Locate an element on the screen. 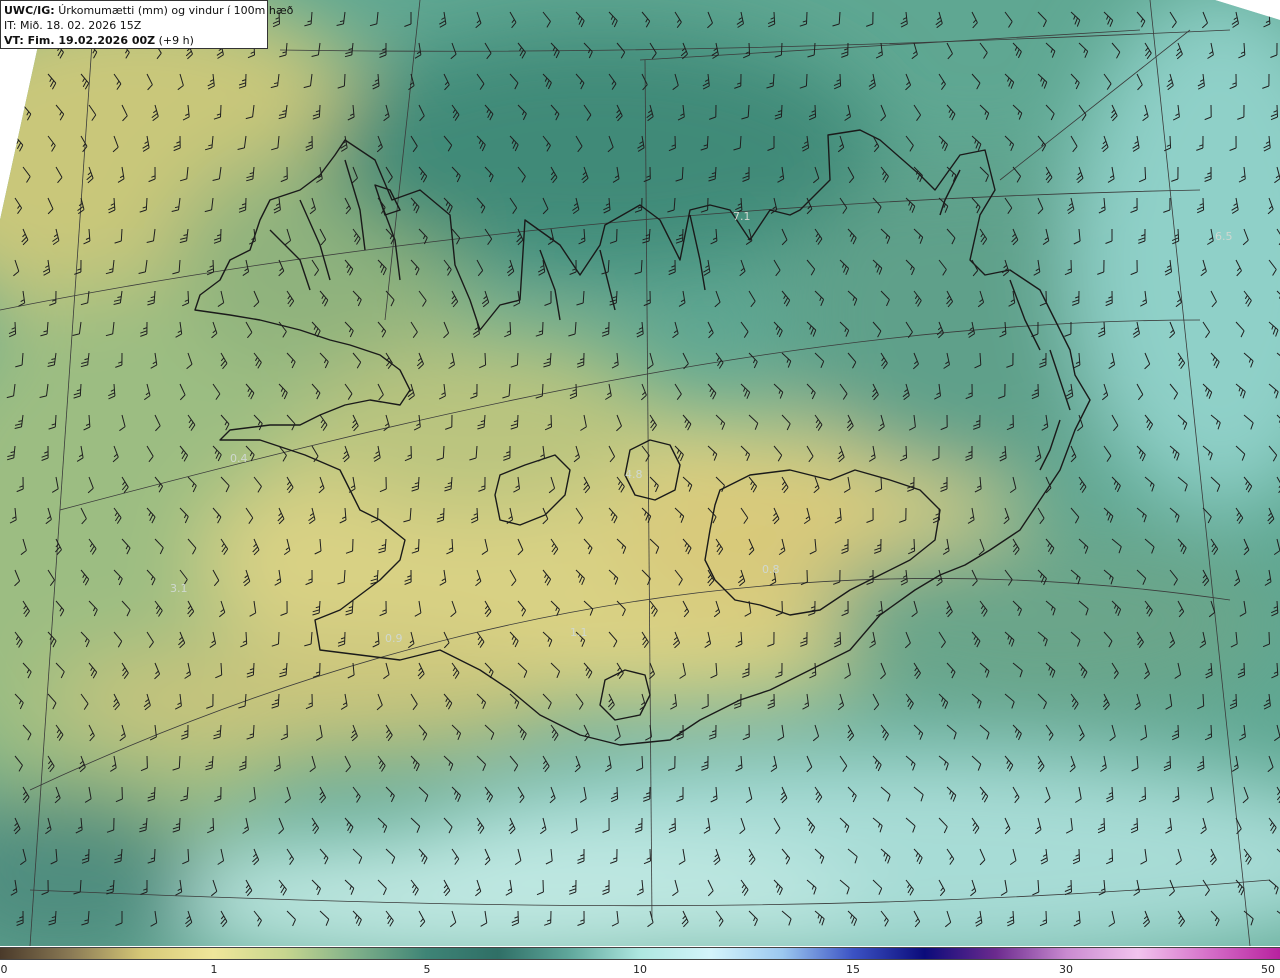 This screenshot has width=1280, height=978. colorbar: 0 1 5 10 15 30 50 is located at coordinates (640, 962).